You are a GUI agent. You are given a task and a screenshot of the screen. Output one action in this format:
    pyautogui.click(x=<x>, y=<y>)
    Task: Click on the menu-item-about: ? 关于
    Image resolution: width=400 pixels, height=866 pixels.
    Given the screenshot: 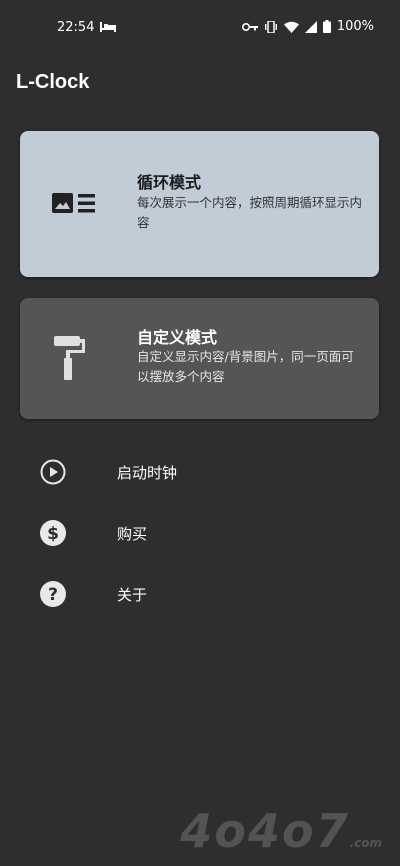 What is the action you would take?
    pyautogui.click(x=200, y=594)
    